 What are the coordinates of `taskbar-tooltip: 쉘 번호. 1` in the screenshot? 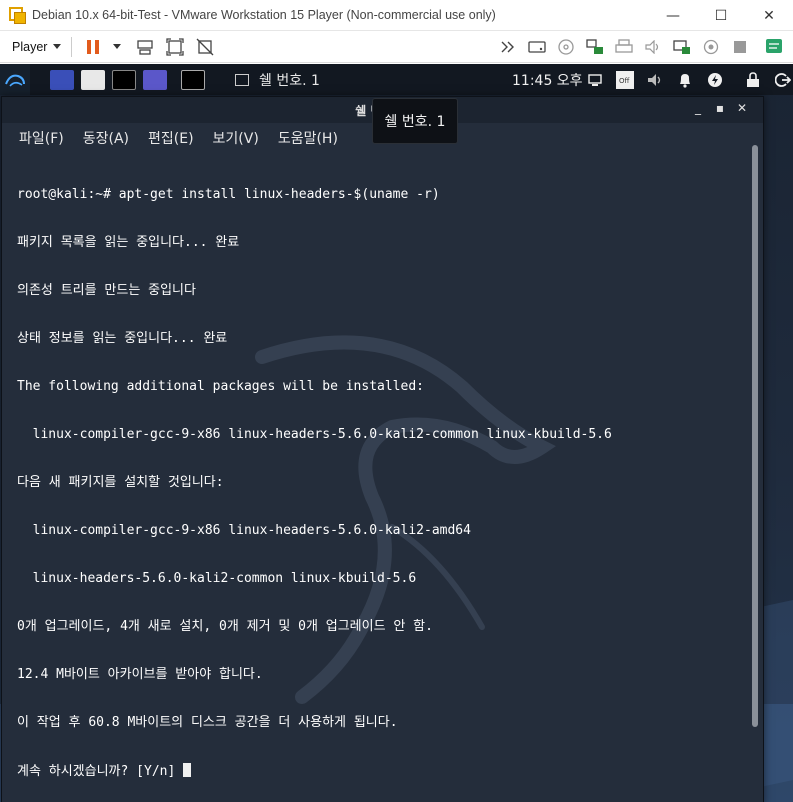 It's located at (415, 121).